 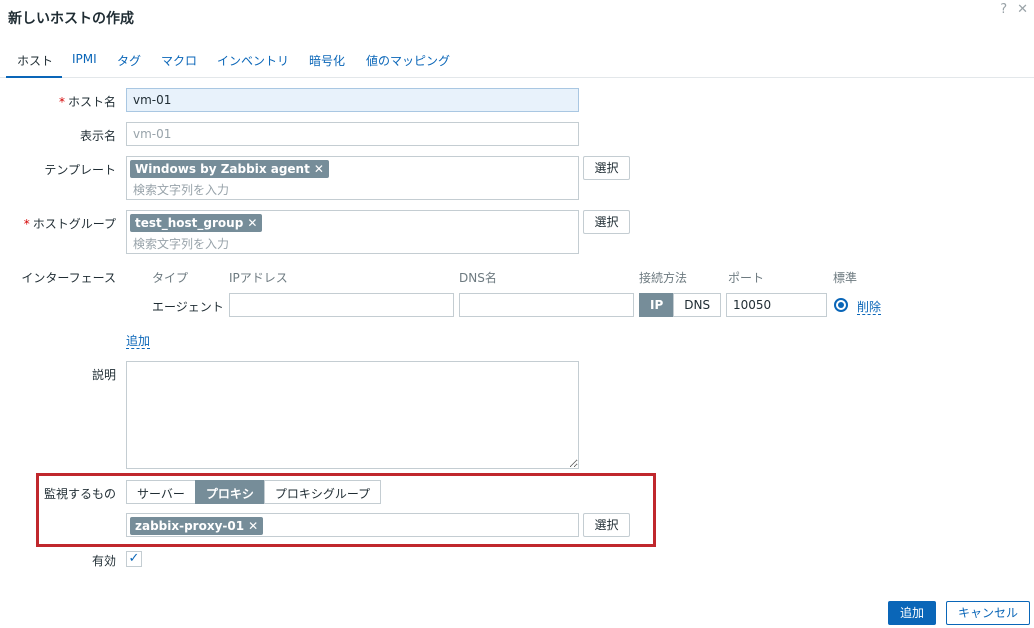 I want to click on connect-toggle: IP DNS, so click(x=680, y=305).